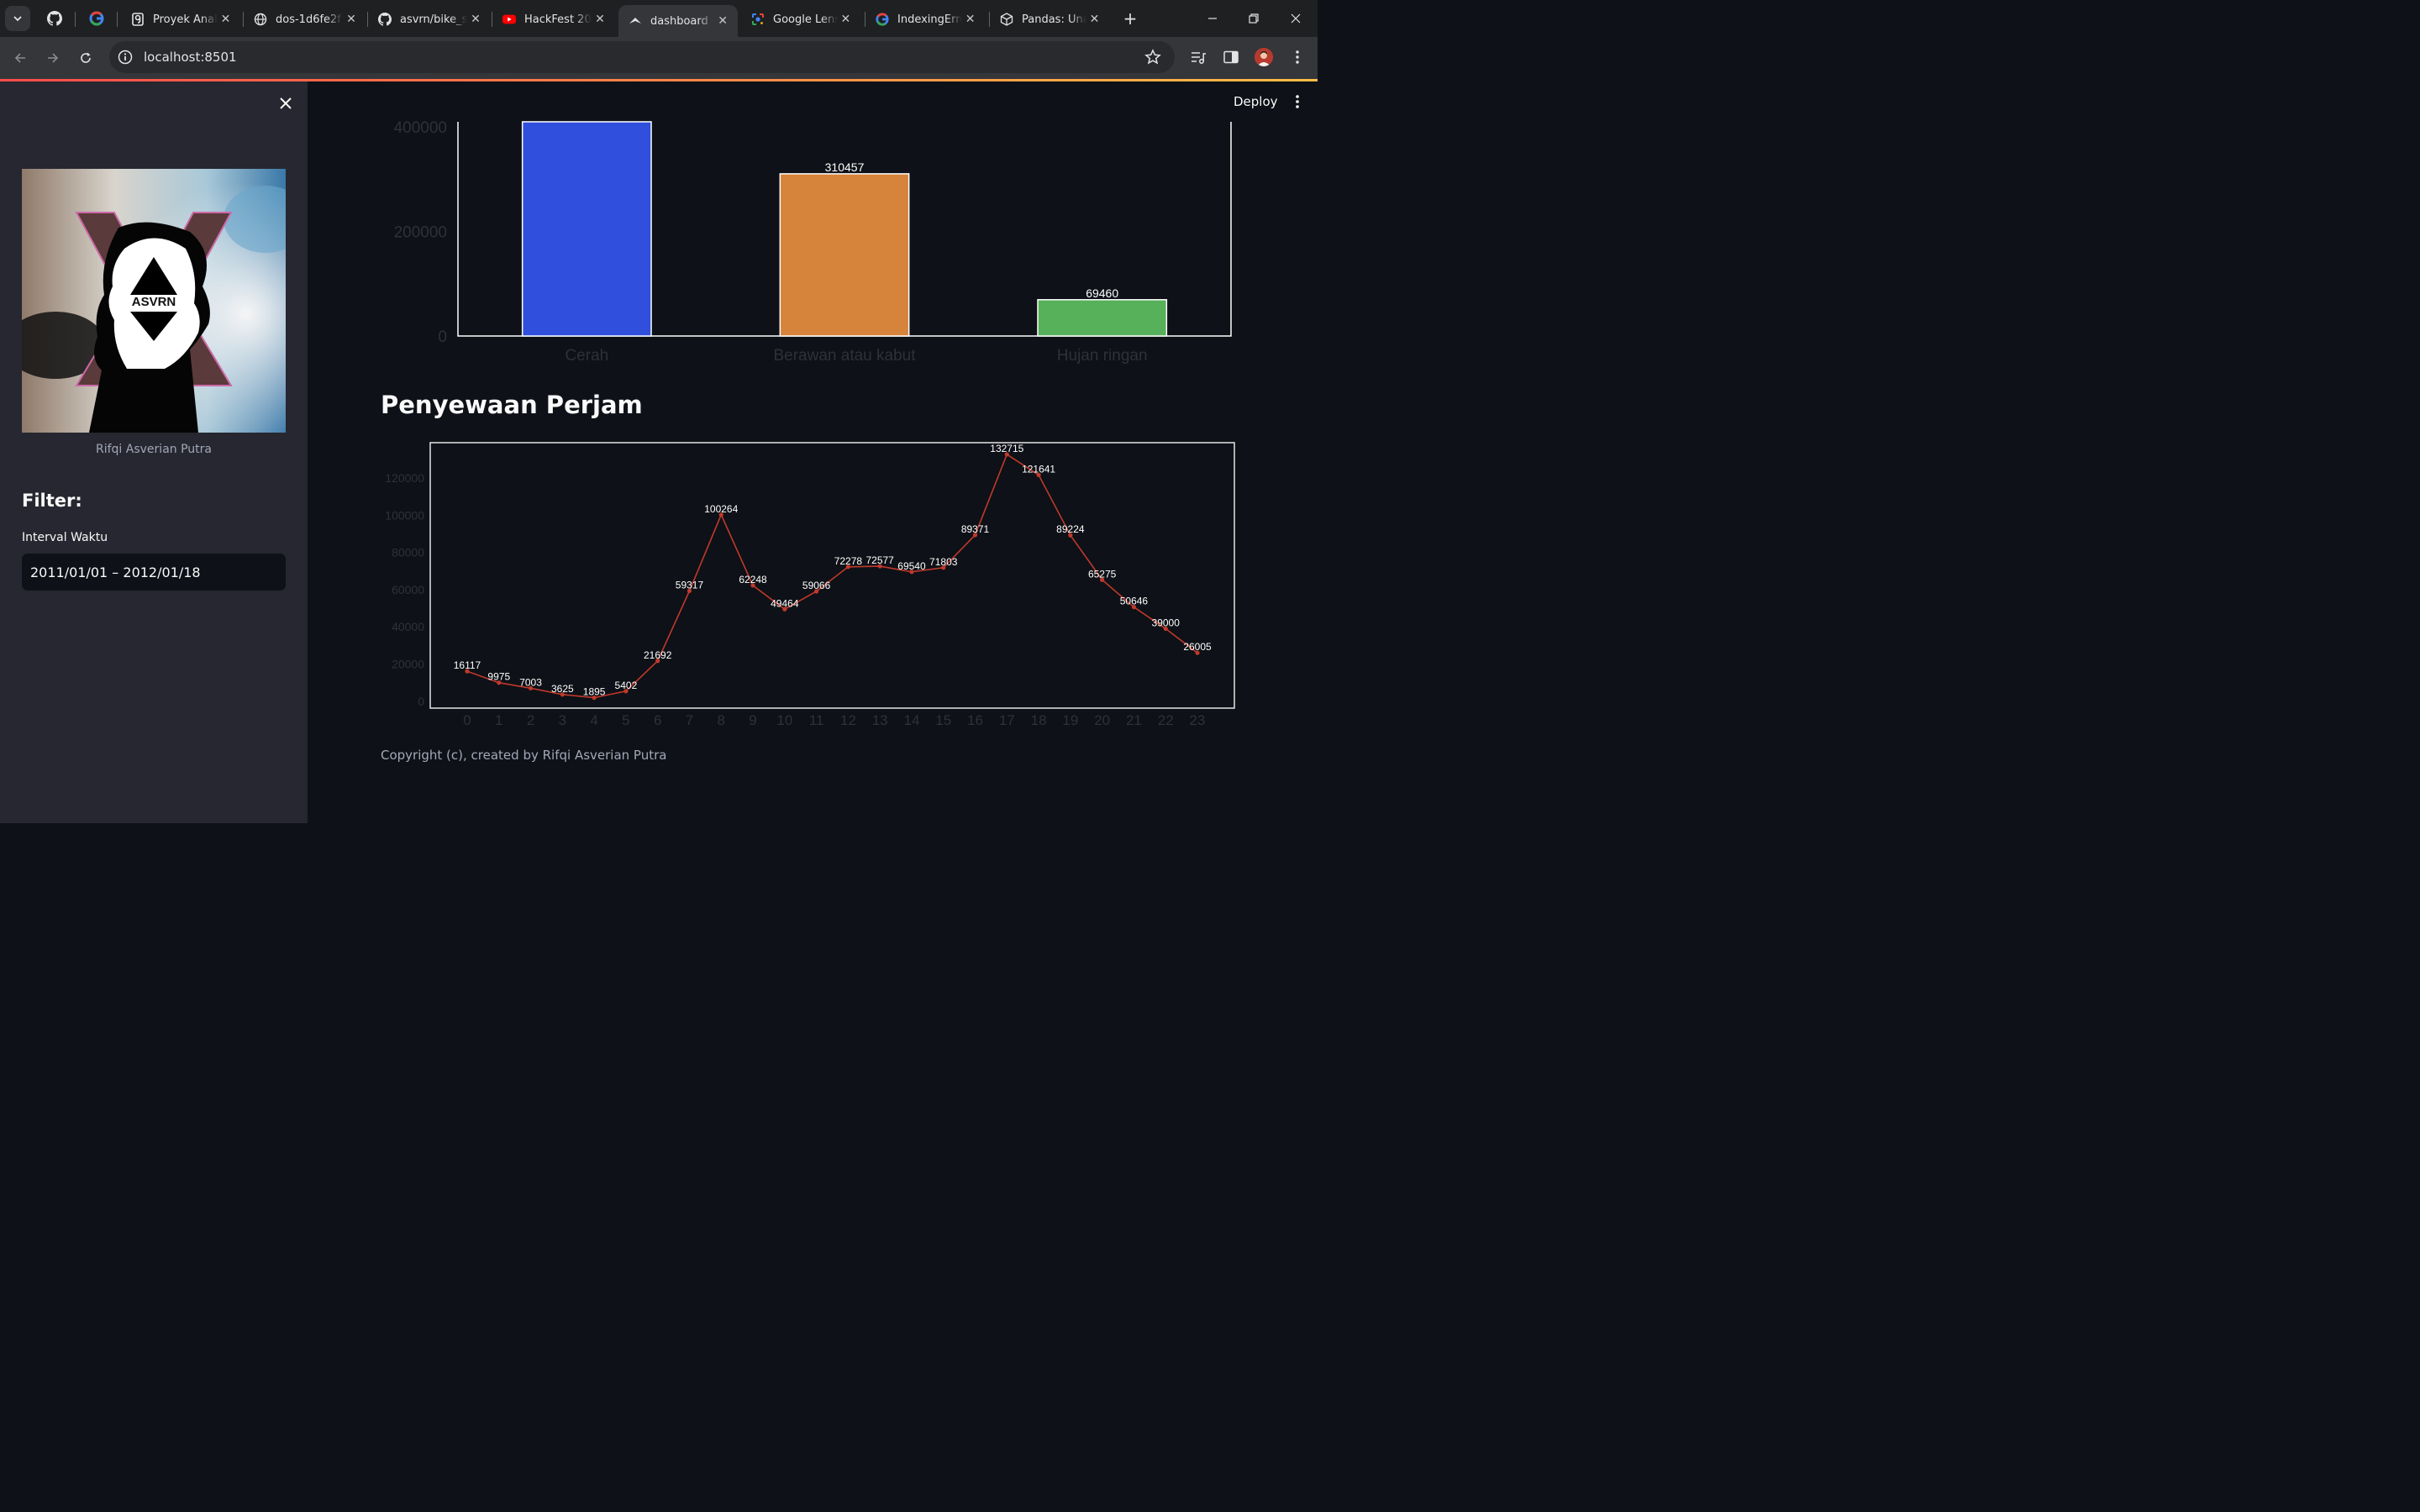 The image size is (2420, 1512). Describe the element at coordinates (1166, 720) in the screenshot. I see `line-x-tick-label: 22` at that location.